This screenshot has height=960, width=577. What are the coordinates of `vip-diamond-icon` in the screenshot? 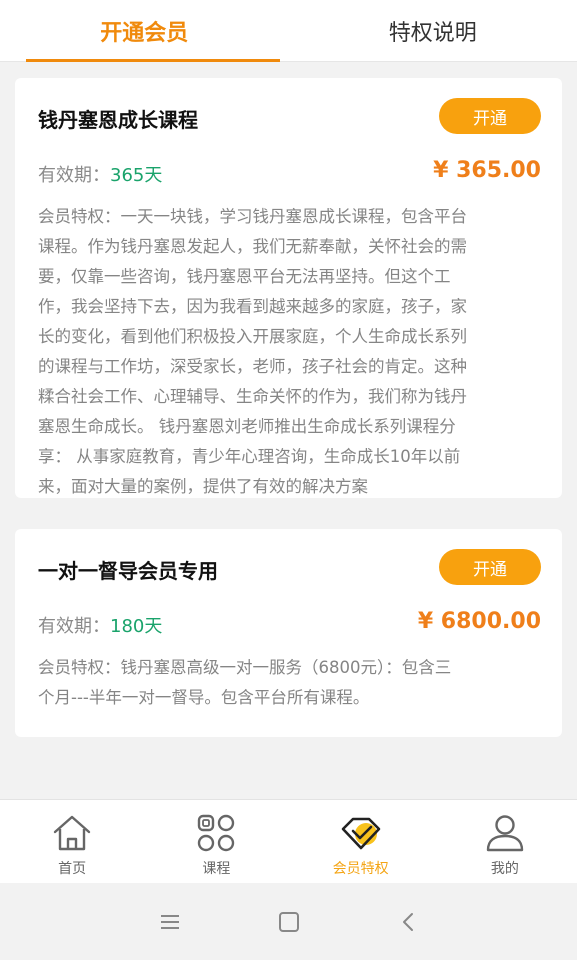 It's located at (360, 833).